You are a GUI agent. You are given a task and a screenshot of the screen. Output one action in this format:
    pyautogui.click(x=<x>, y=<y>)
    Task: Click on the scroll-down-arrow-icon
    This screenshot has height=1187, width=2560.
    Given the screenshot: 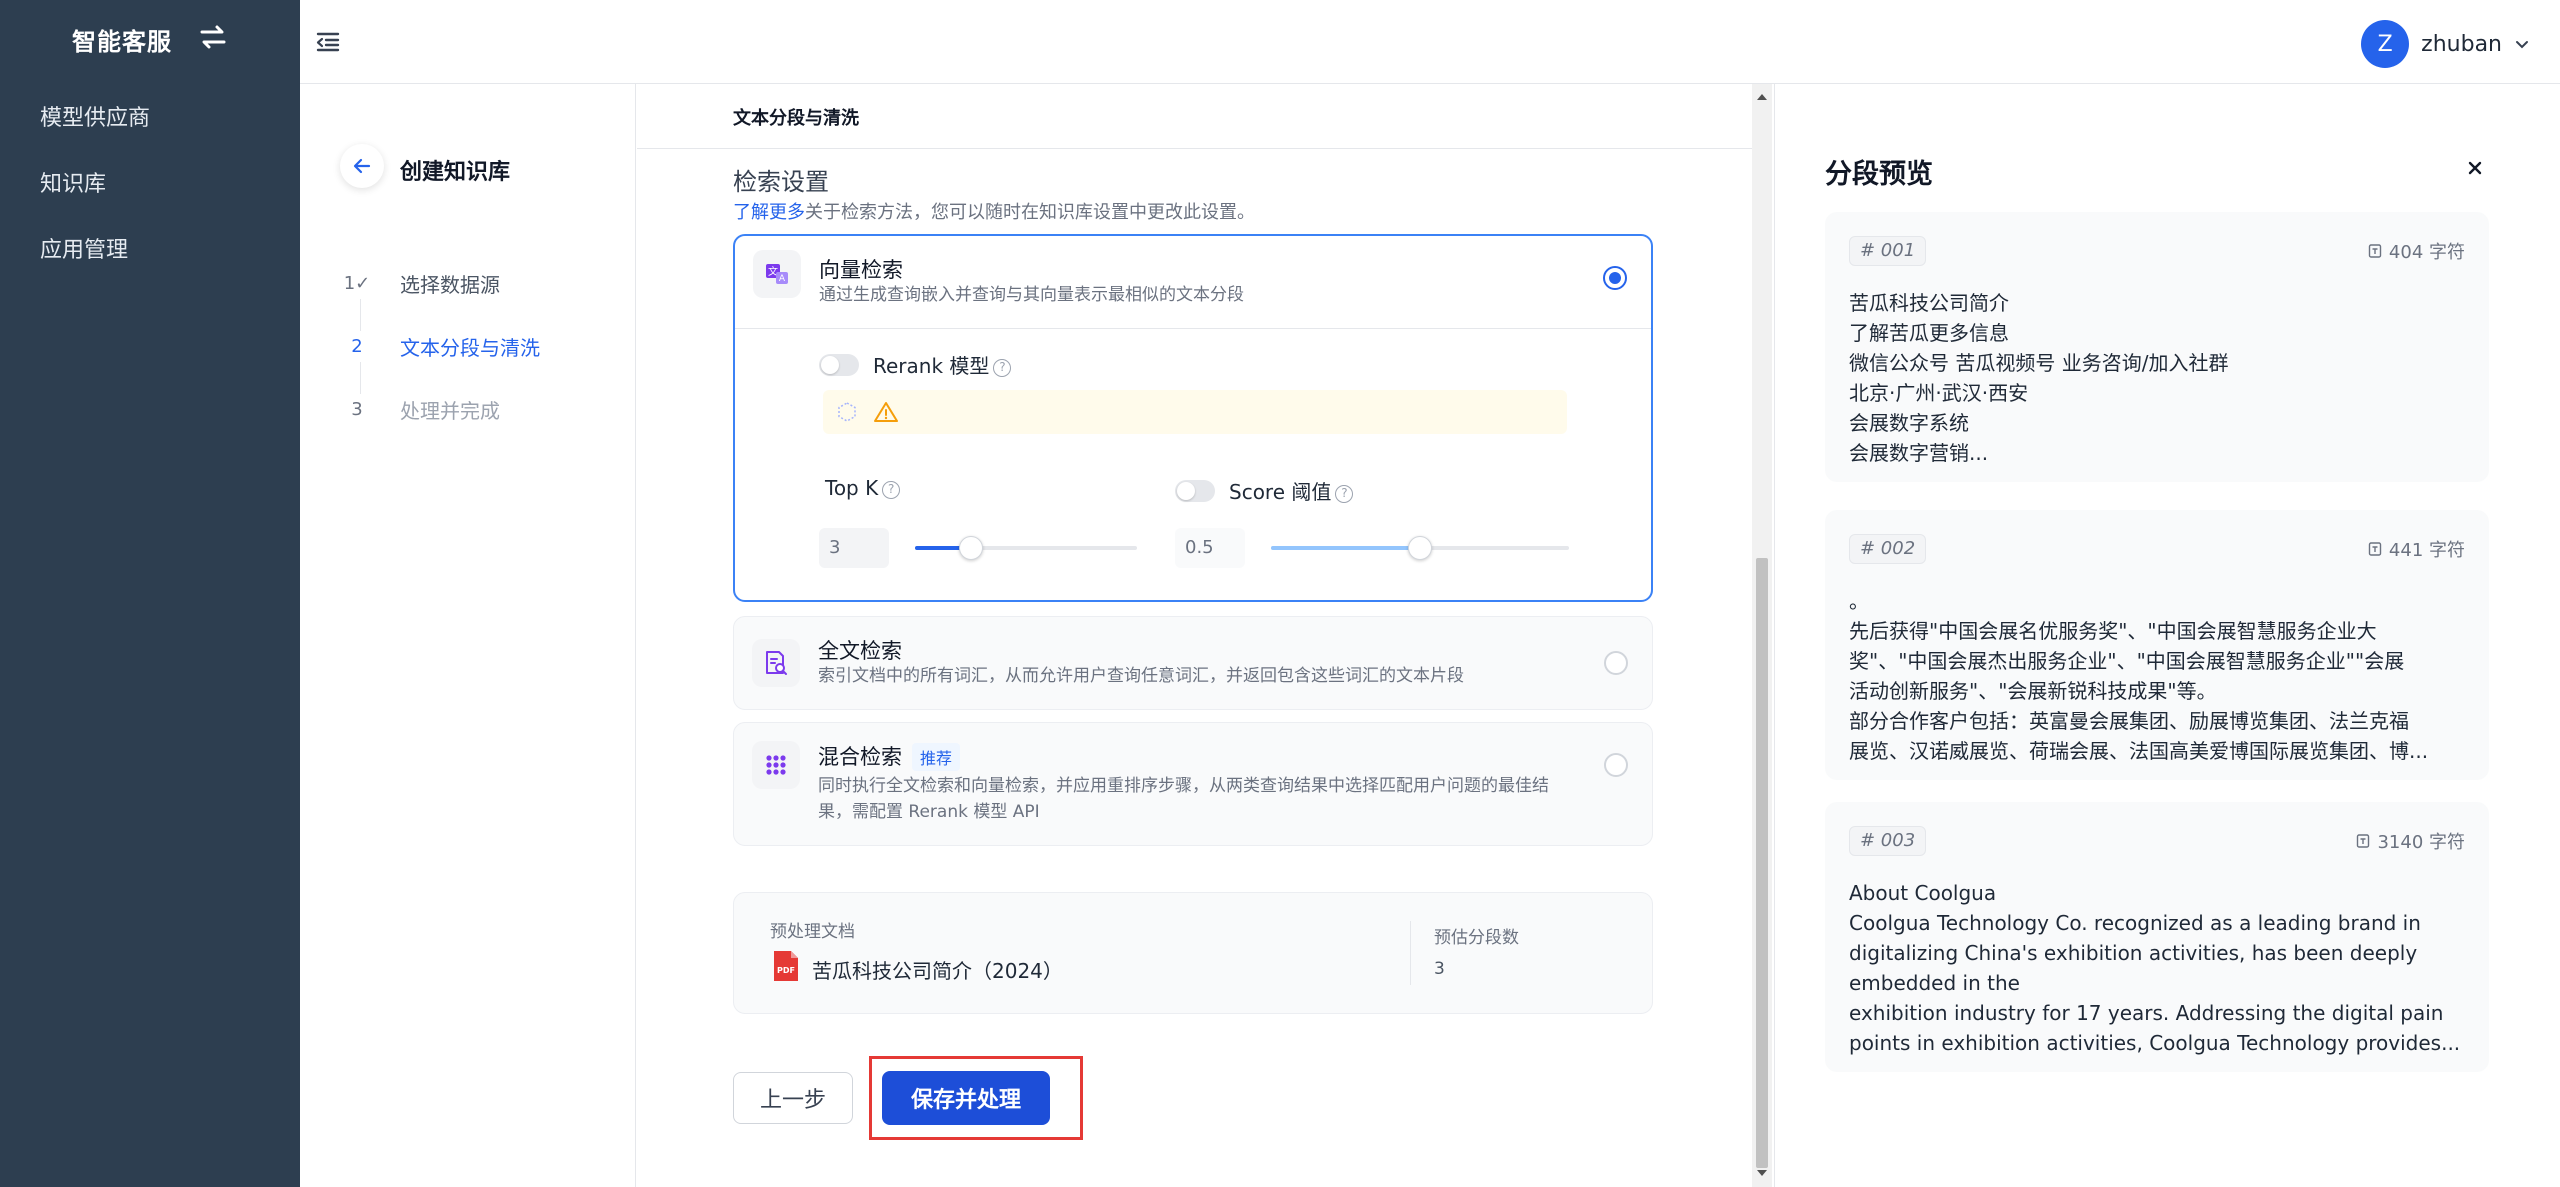 What is the action you would take?
    pyautogui.click(x=1762, y=1173)
    